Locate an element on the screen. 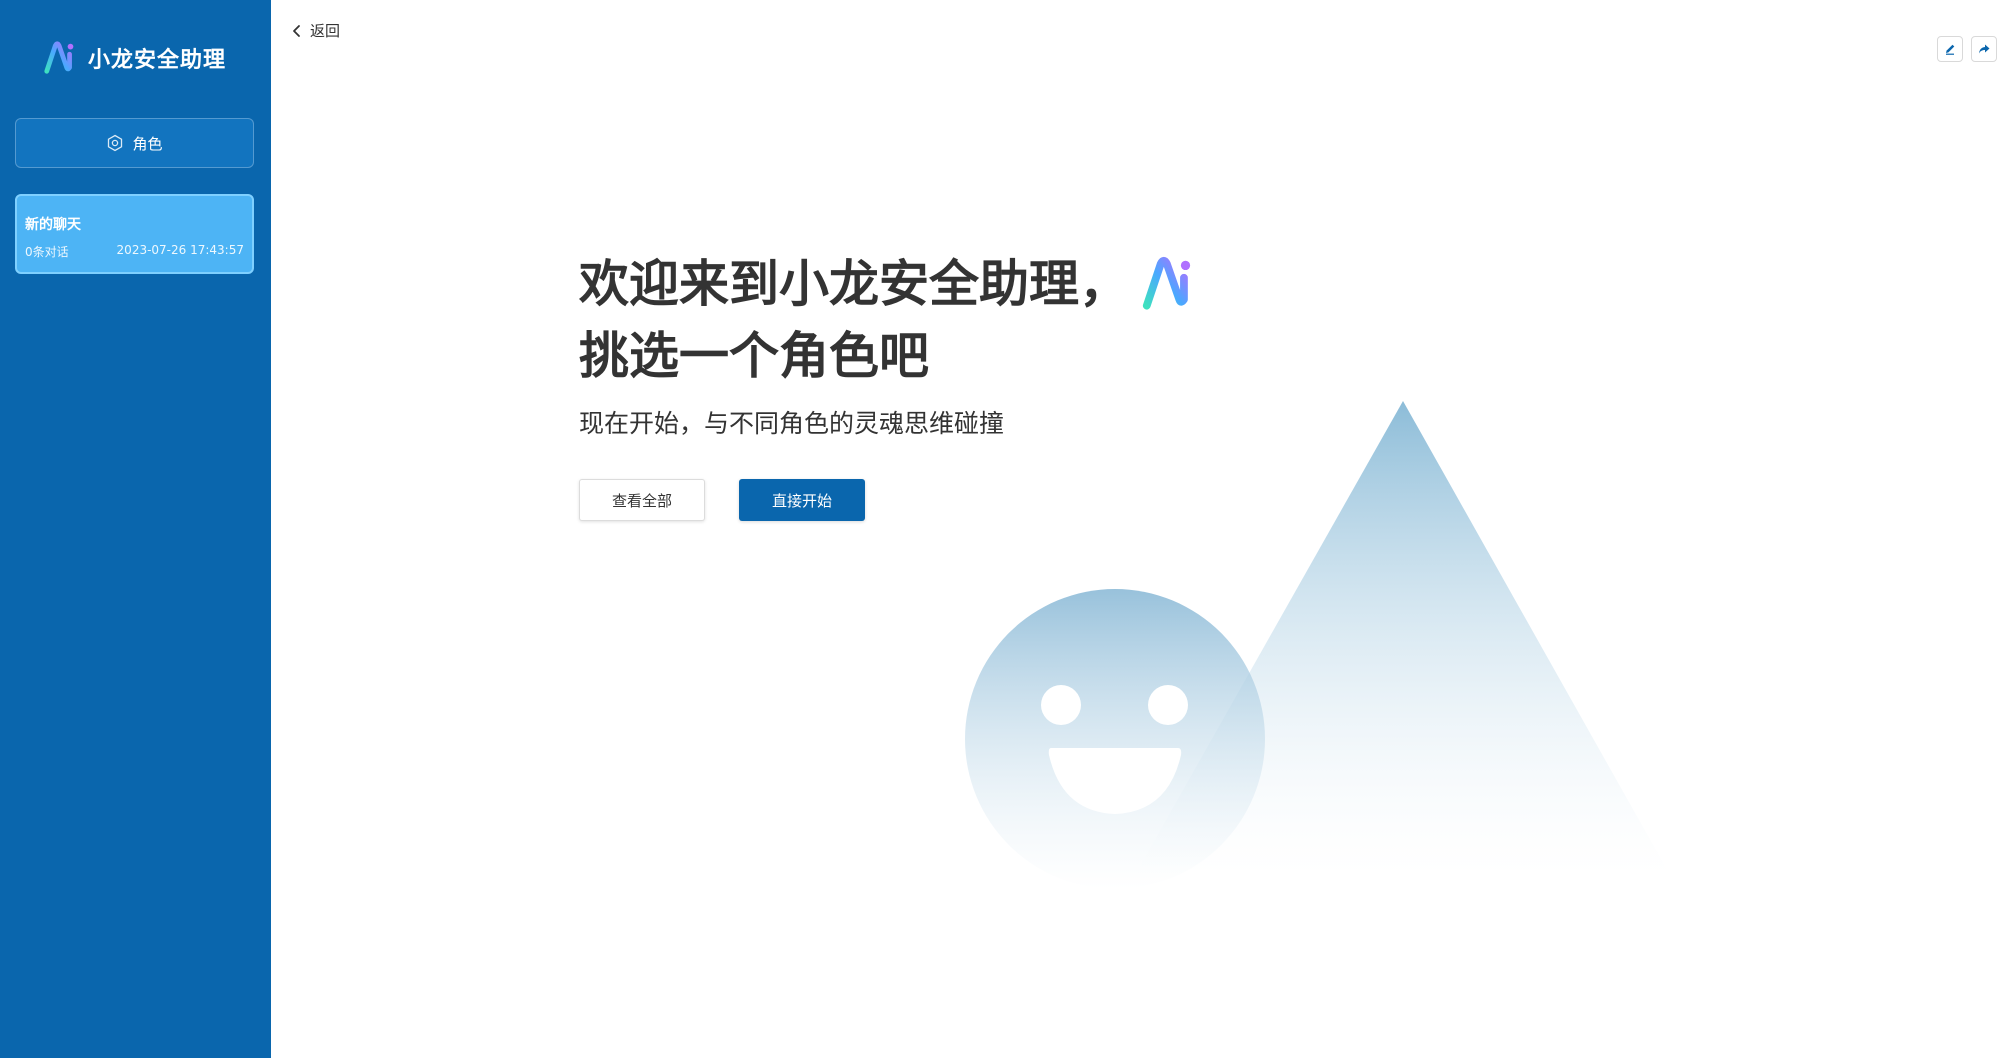  welcome-subtitle: 现在开始，与不同角色的灵魂思维碰撞 is located at coordinates (792, 423).